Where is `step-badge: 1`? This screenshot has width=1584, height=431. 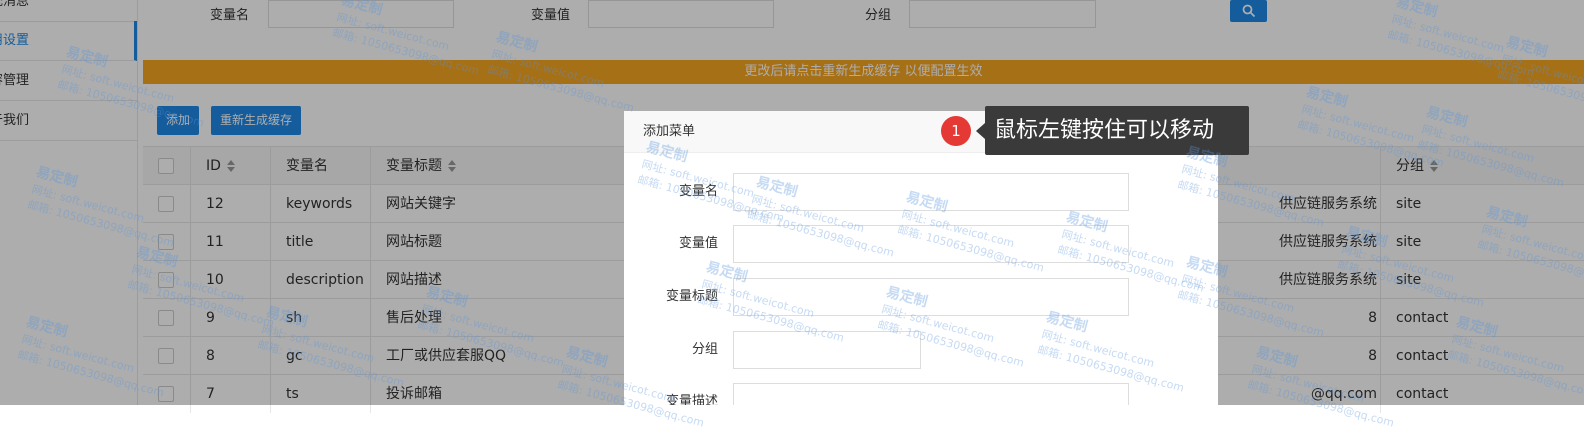
step-badge: 1 is located at coordinates (956, 131).